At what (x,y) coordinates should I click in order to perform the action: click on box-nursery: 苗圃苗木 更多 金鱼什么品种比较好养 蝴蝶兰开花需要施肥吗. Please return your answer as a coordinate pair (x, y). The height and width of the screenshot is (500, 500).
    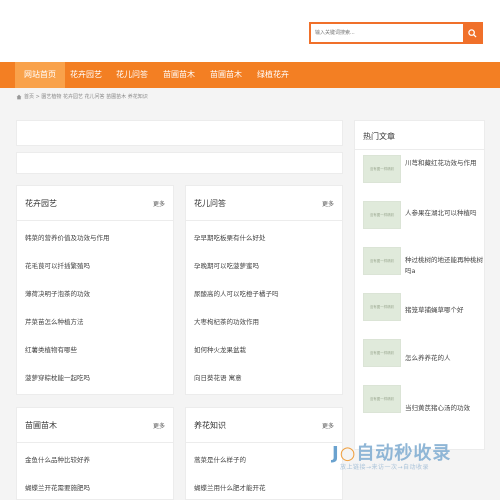
    Looking at the image, I should click on (95, 453).